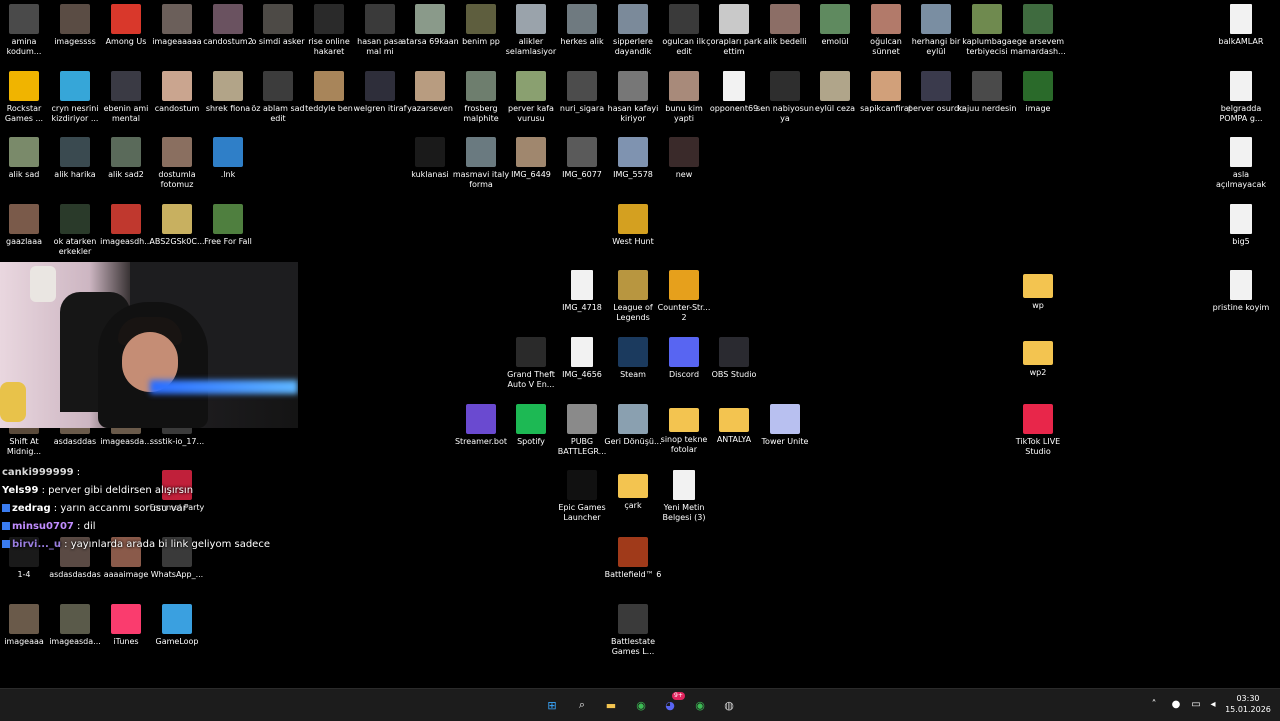  What do you see at coordinates (582, 92) in the screenshot?
I see `desktop-icon: nuri_sigara` at bounding box center [582, 92].